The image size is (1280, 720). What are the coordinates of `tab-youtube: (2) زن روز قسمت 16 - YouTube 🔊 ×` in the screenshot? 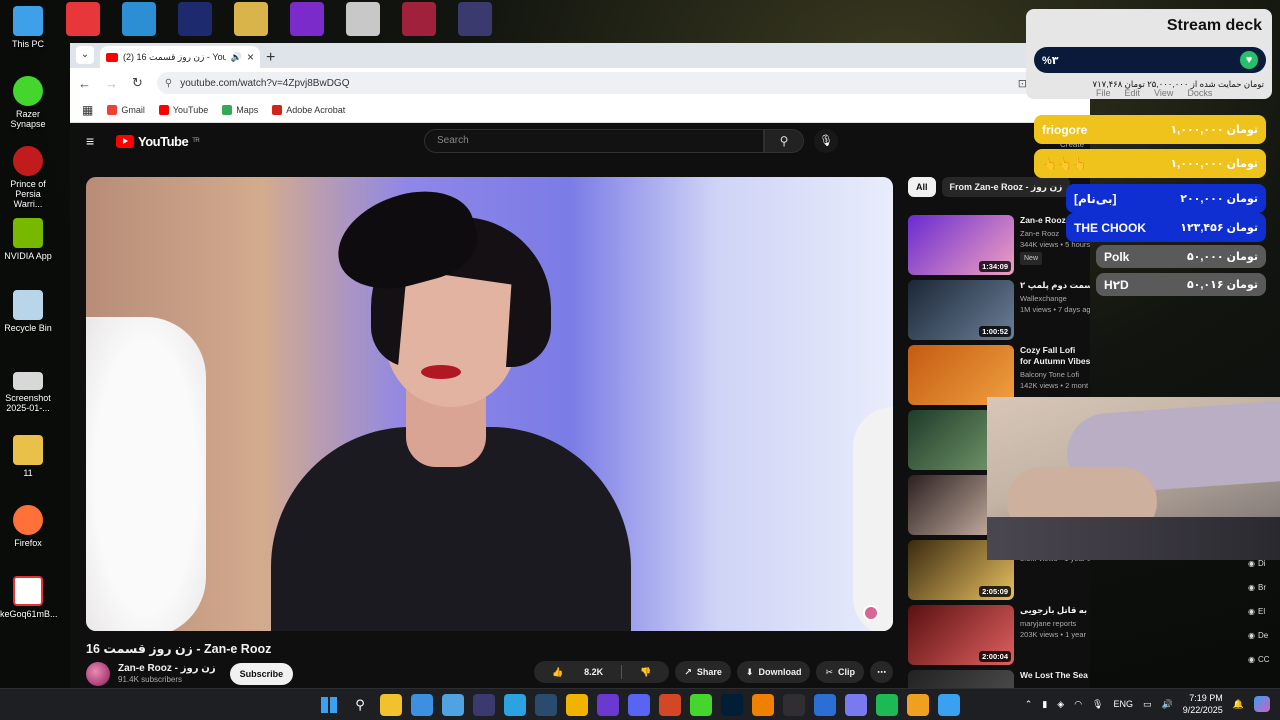 It's located at (180, 57).